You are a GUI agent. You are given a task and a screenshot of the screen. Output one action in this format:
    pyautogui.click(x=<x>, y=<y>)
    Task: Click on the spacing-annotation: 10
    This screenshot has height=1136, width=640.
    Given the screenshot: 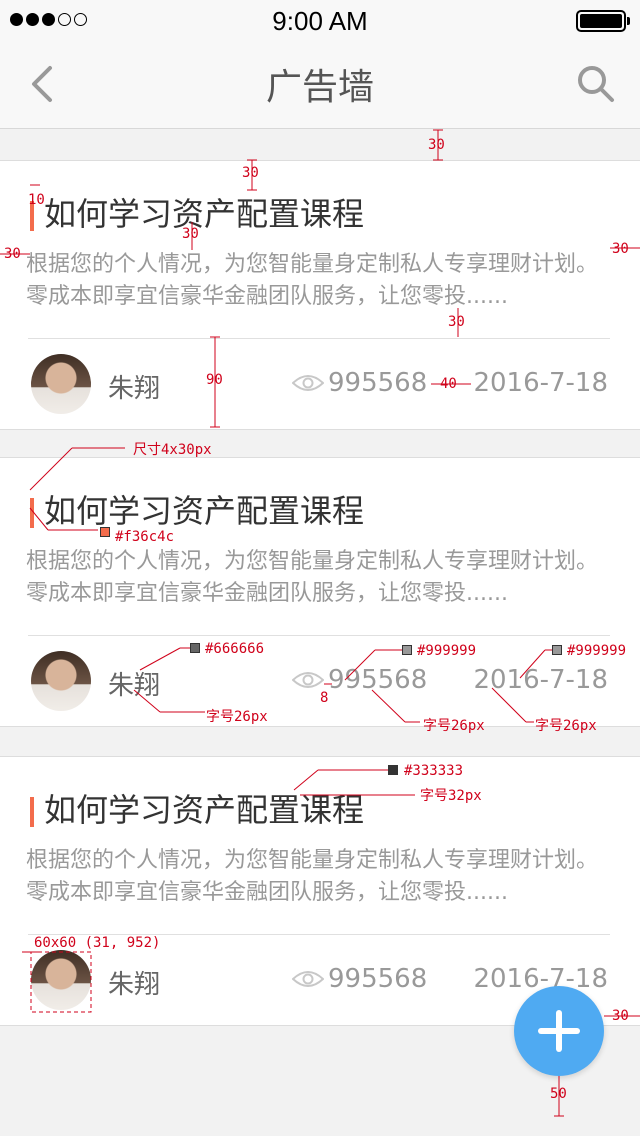 What is the action you would take?
    pyautogui.click(x=36, y=200)
    